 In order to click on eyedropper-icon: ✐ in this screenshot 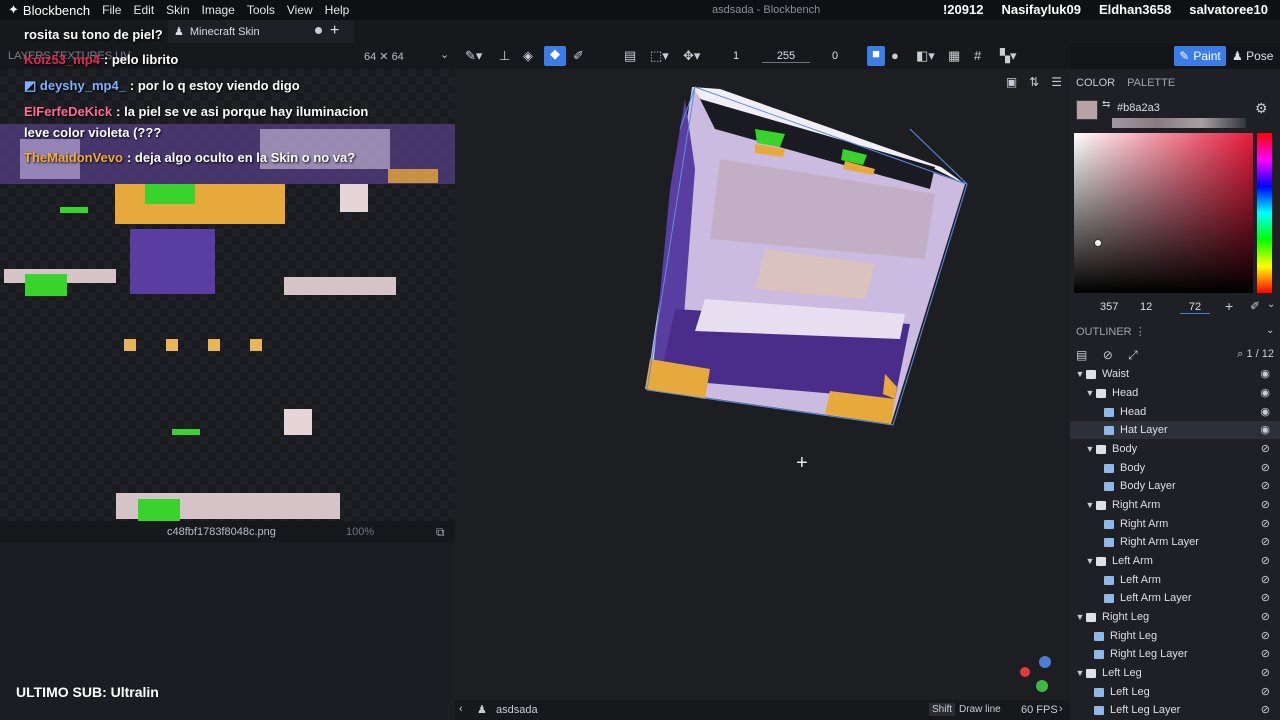, I will do `click(1255, 306)`.